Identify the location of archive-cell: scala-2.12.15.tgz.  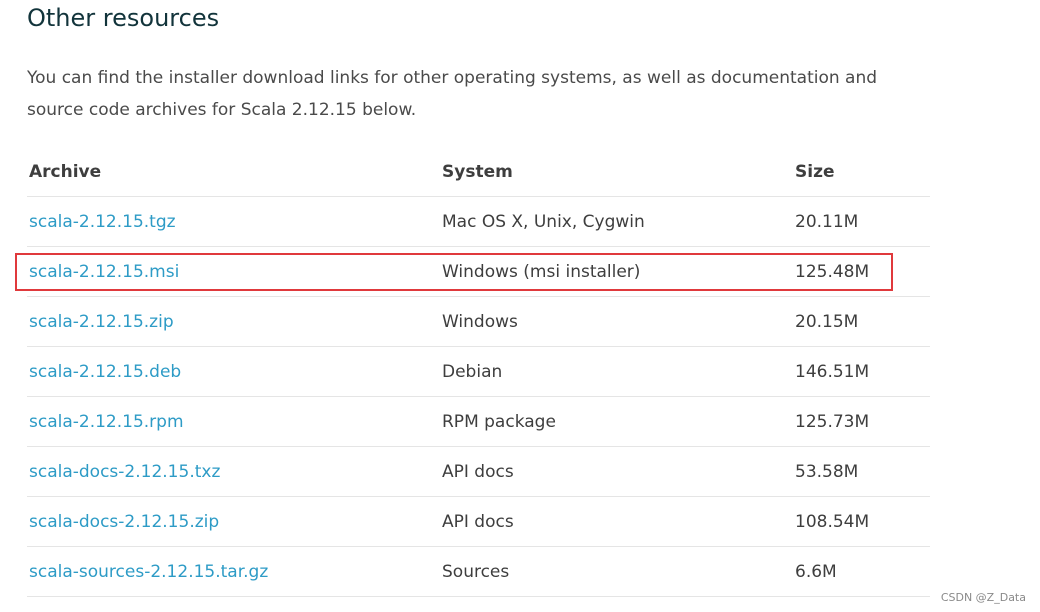
(233, 221).